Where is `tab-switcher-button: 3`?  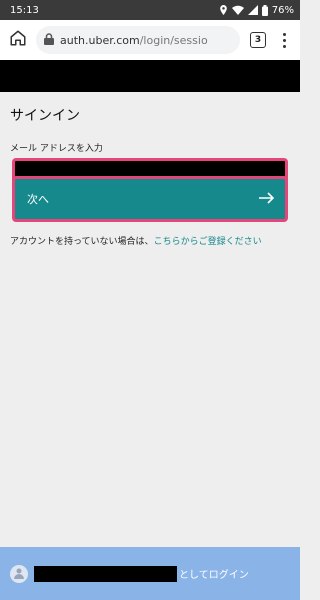 tab-switcher-button: 3 is located at coordinates (258, 40).